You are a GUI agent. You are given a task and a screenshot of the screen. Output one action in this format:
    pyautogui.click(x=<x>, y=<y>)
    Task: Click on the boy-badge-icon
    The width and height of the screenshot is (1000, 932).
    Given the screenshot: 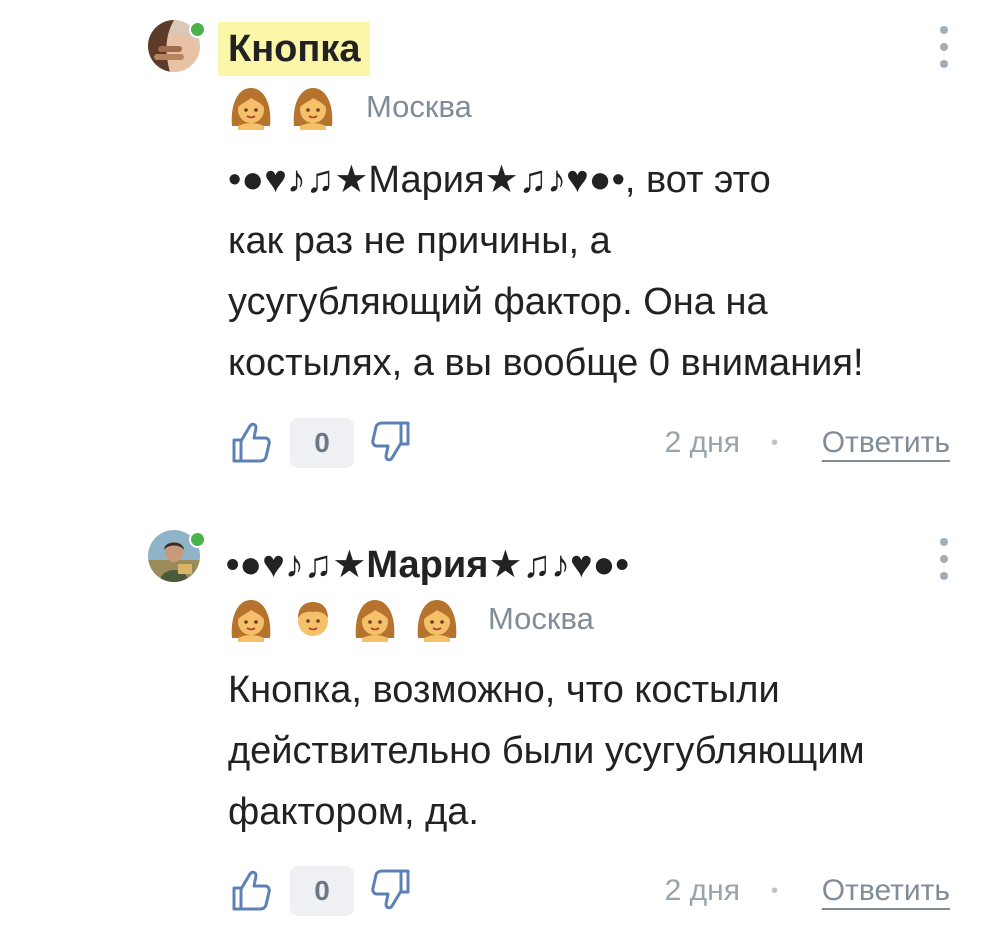 What is the action you would take?
    pyautogui.click(x=313, y=619)
    